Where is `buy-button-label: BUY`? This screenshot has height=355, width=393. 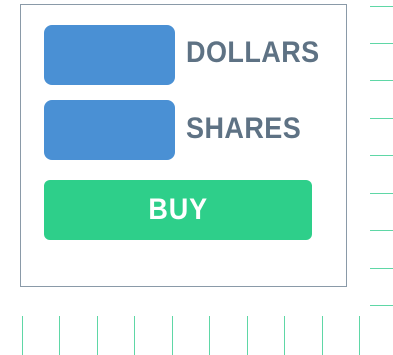
buy-button-label: BUY is located at coordinates (178, 209).